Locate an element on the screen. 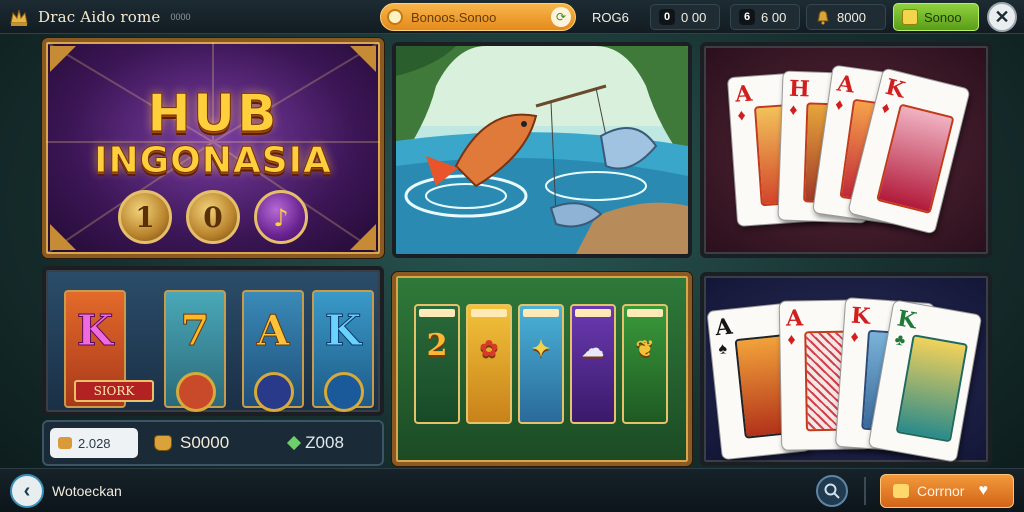 The image size is (1024, 512). ghost-icon: ☁ is located at coordinates (593, 349).